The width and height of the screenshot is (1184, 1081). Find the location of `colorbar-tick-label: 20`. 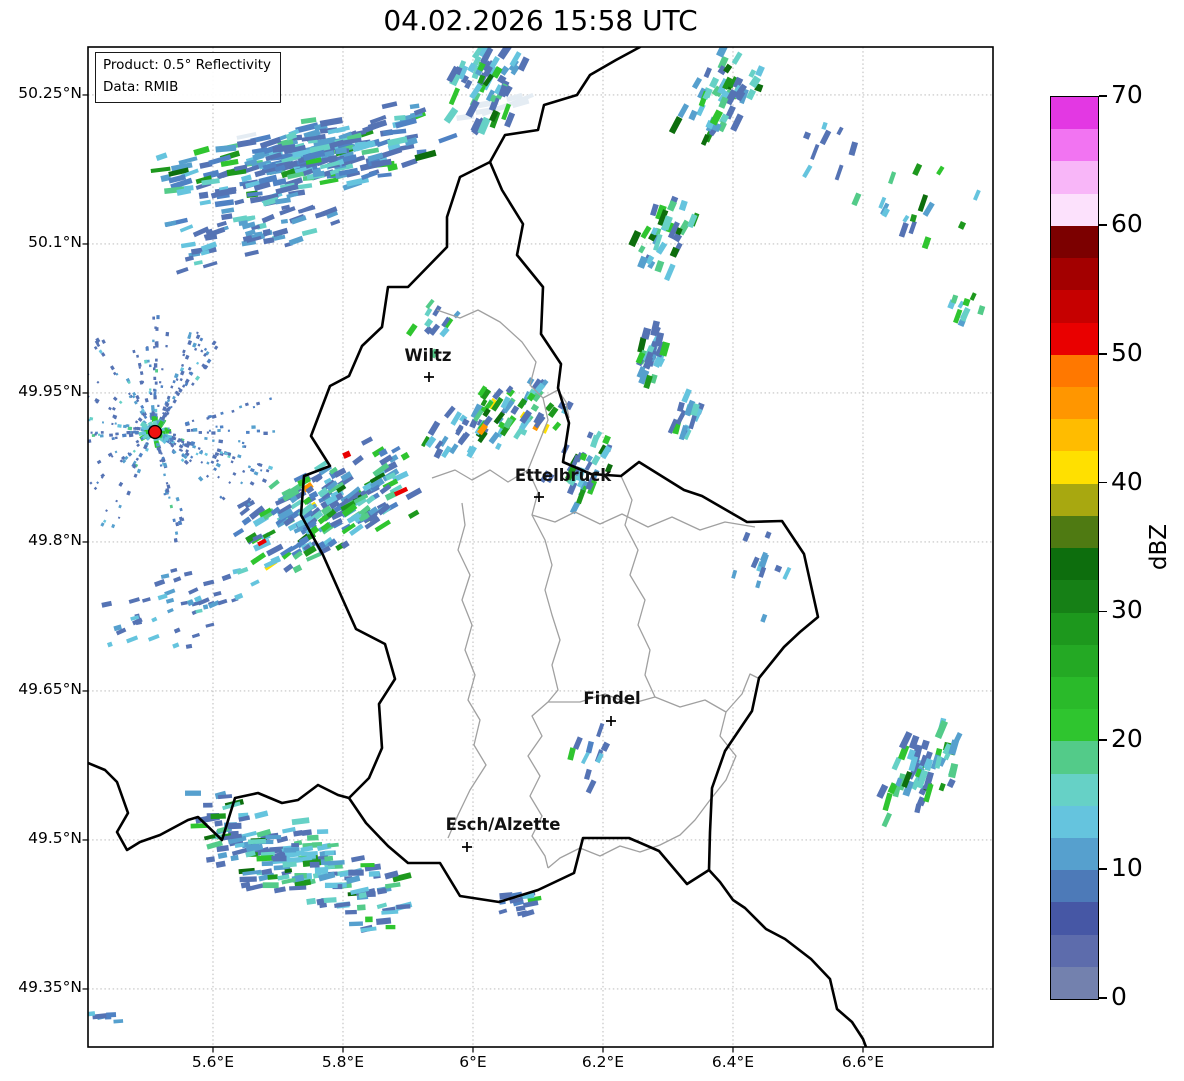

colorbar-tick-label: 20 is located at coordinates (1127, 739).